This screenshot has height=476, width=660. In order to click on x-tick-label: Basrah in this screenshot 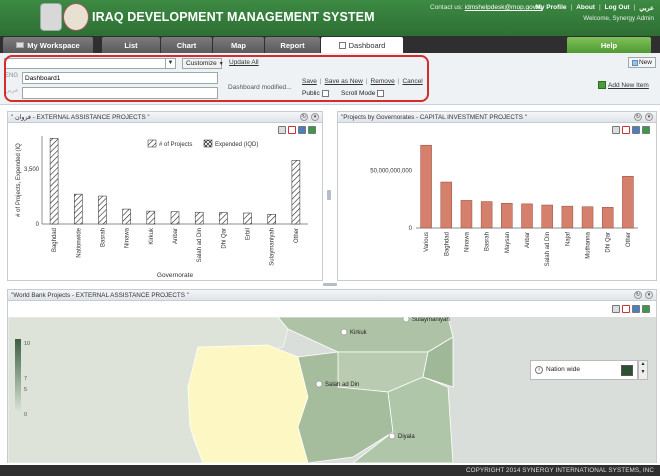, I will do `click(488, 241)`.